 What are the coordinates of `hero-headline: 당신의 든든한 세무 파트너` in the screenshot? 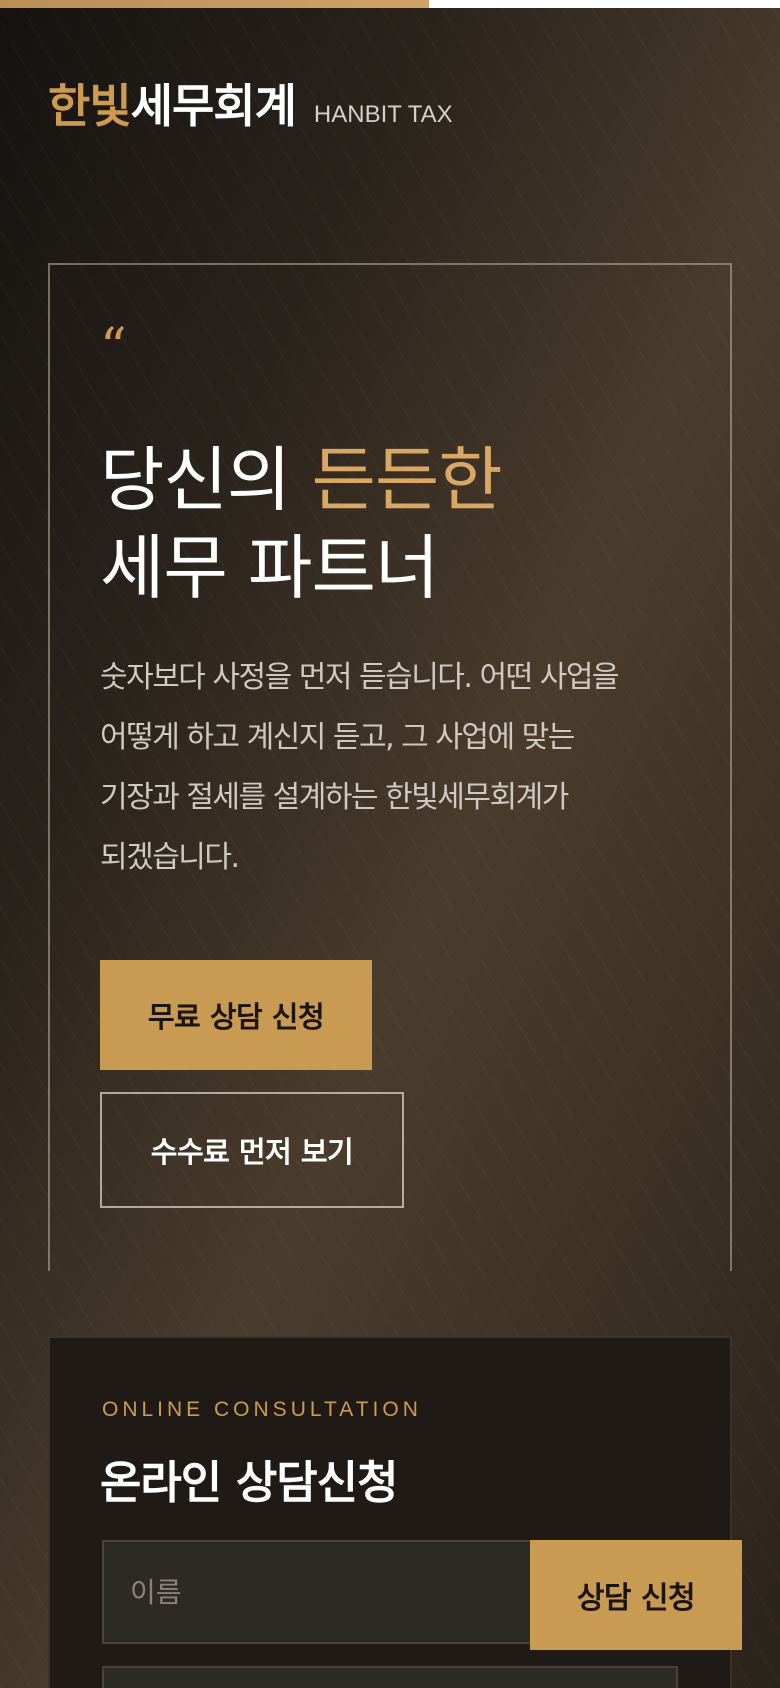 It's located at (301, 524).